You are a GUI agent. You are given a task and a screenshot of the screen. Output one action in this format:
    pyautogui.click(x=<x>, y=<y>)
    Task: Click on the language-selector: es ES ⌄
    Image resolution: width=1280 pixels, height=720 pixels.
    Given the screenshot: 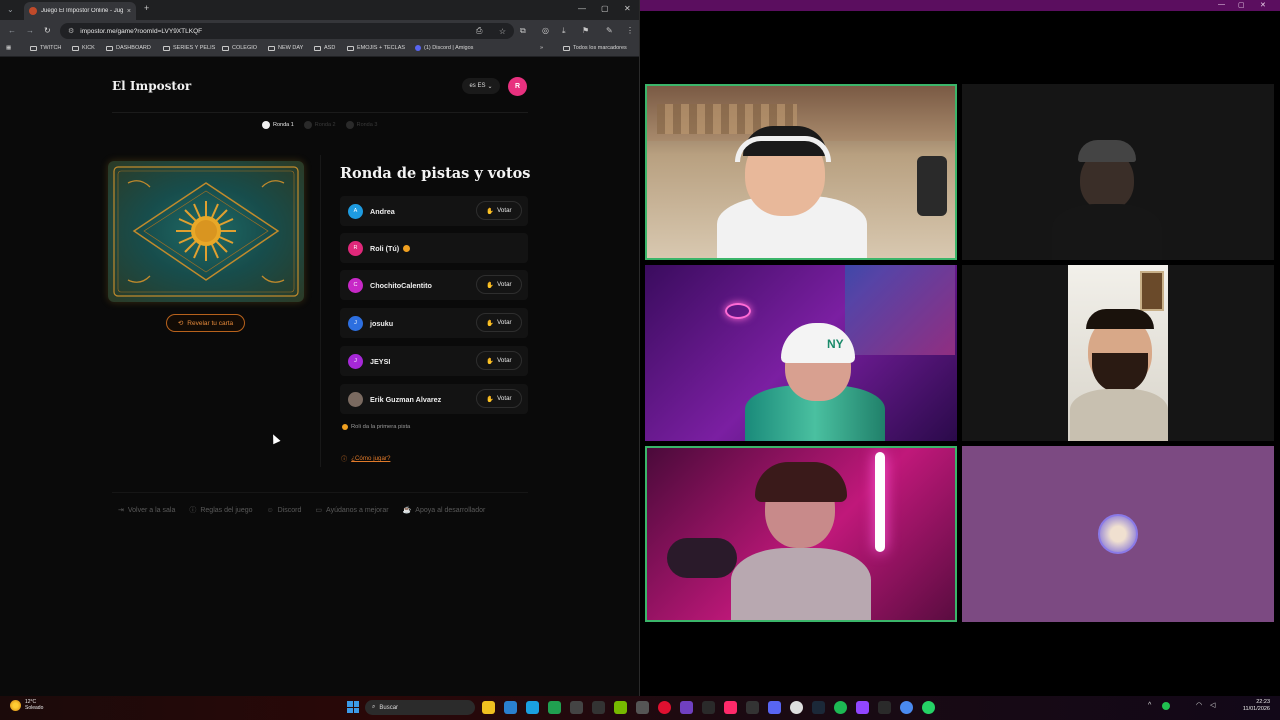 What is the action you would take?
    pyautogui.click(x=481, y=86)
    